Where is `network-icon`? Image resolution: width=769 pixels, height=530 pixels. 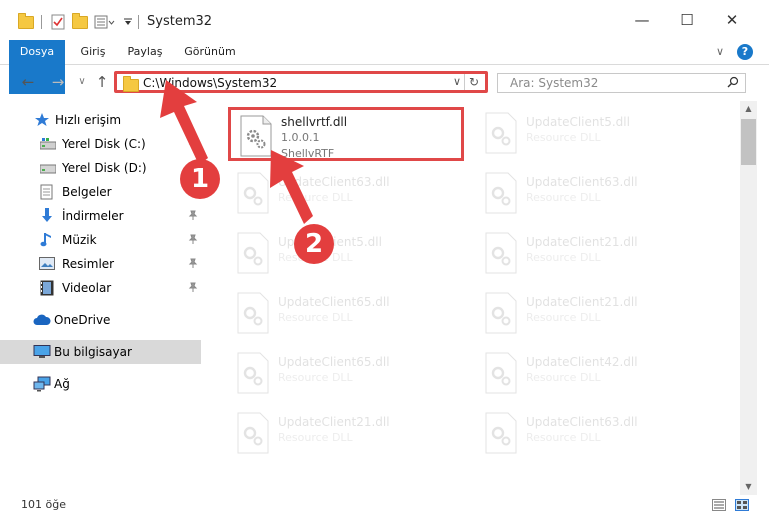 network-icon is located at coordinates (42, 384).